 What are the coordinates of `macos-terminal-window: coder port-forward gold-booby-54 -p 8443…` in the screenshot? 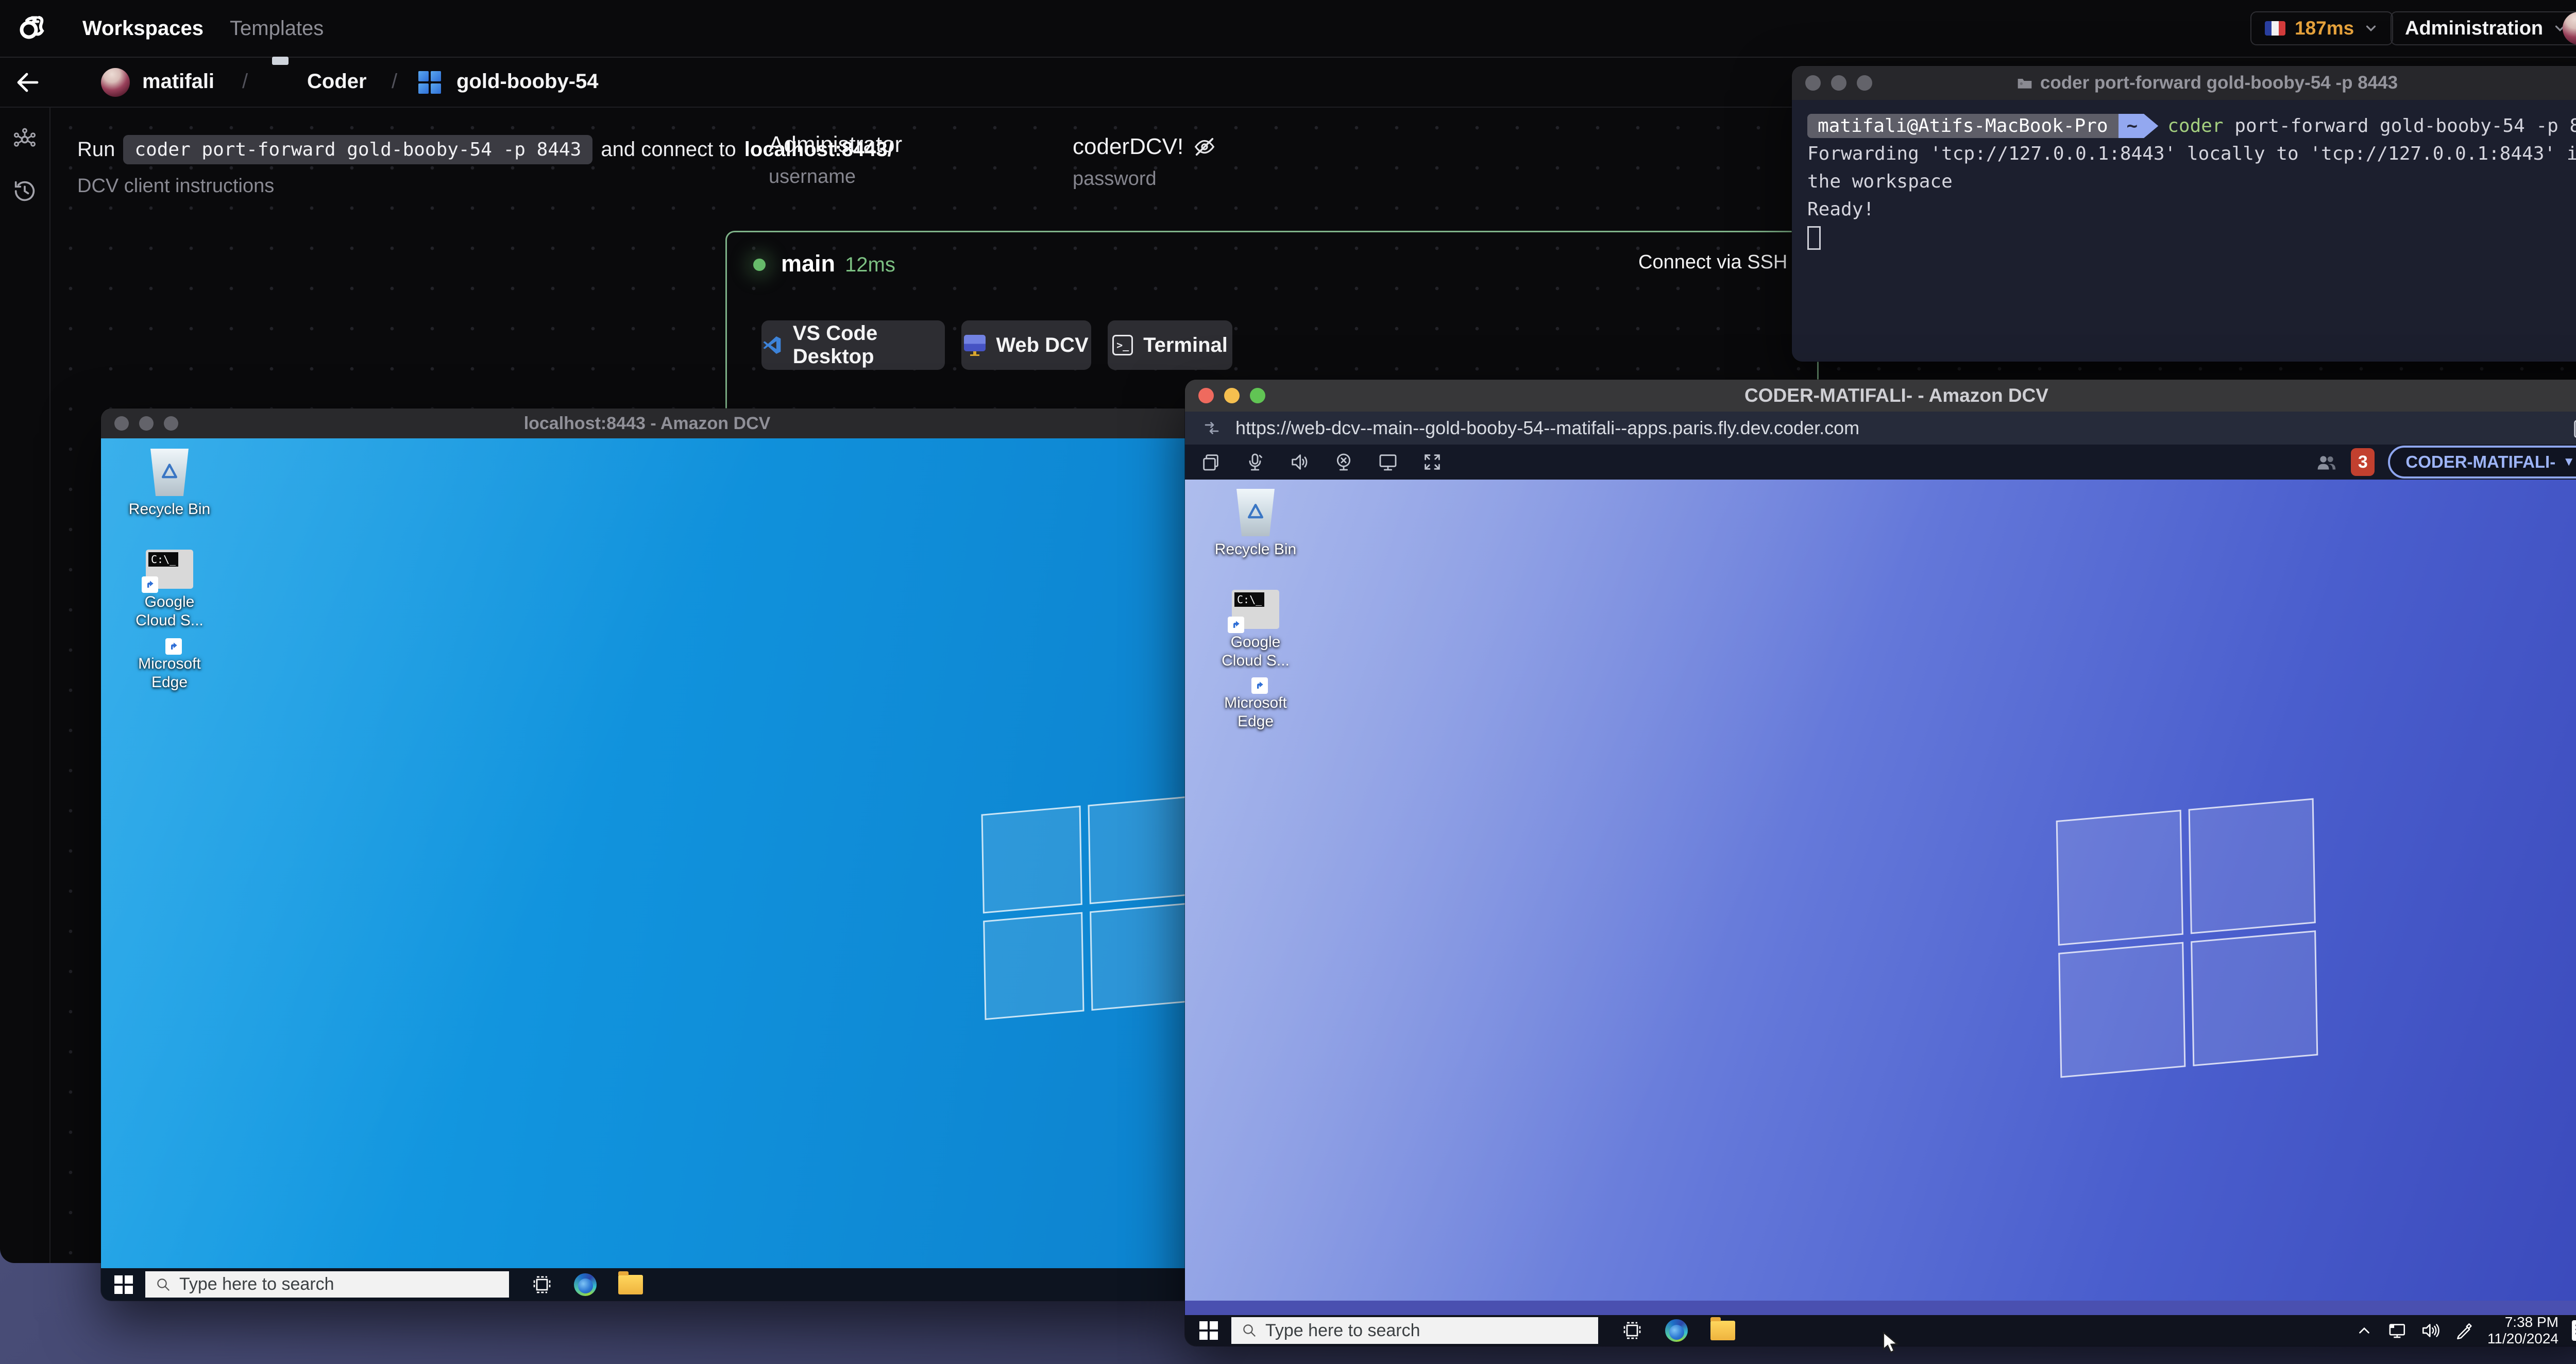 It's located at (2184, 214).